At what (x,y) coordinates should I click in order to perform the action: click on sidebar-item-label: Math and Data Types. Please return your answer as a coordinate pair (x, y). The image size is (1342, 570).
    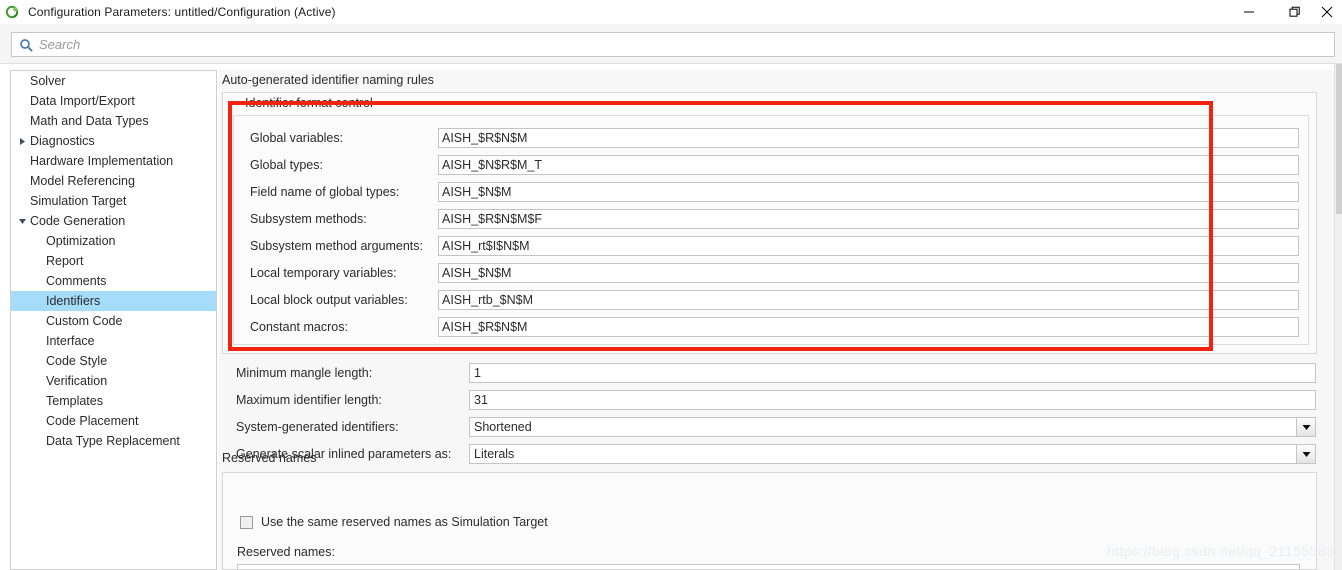
    Looking at the image, I should click on (89, 121).